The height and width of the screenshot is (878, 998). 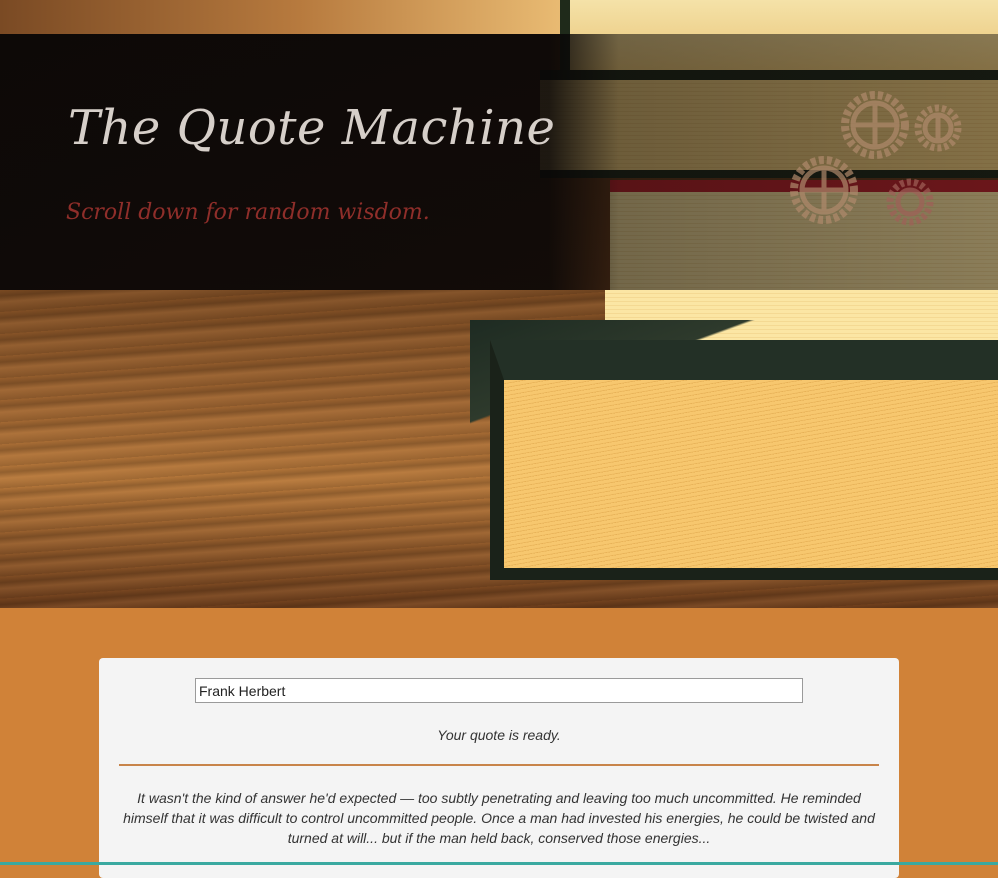 What do you see at coordinates (499, 690) in the screenshot?
I see `author-input` at bounding box center [499, 690].